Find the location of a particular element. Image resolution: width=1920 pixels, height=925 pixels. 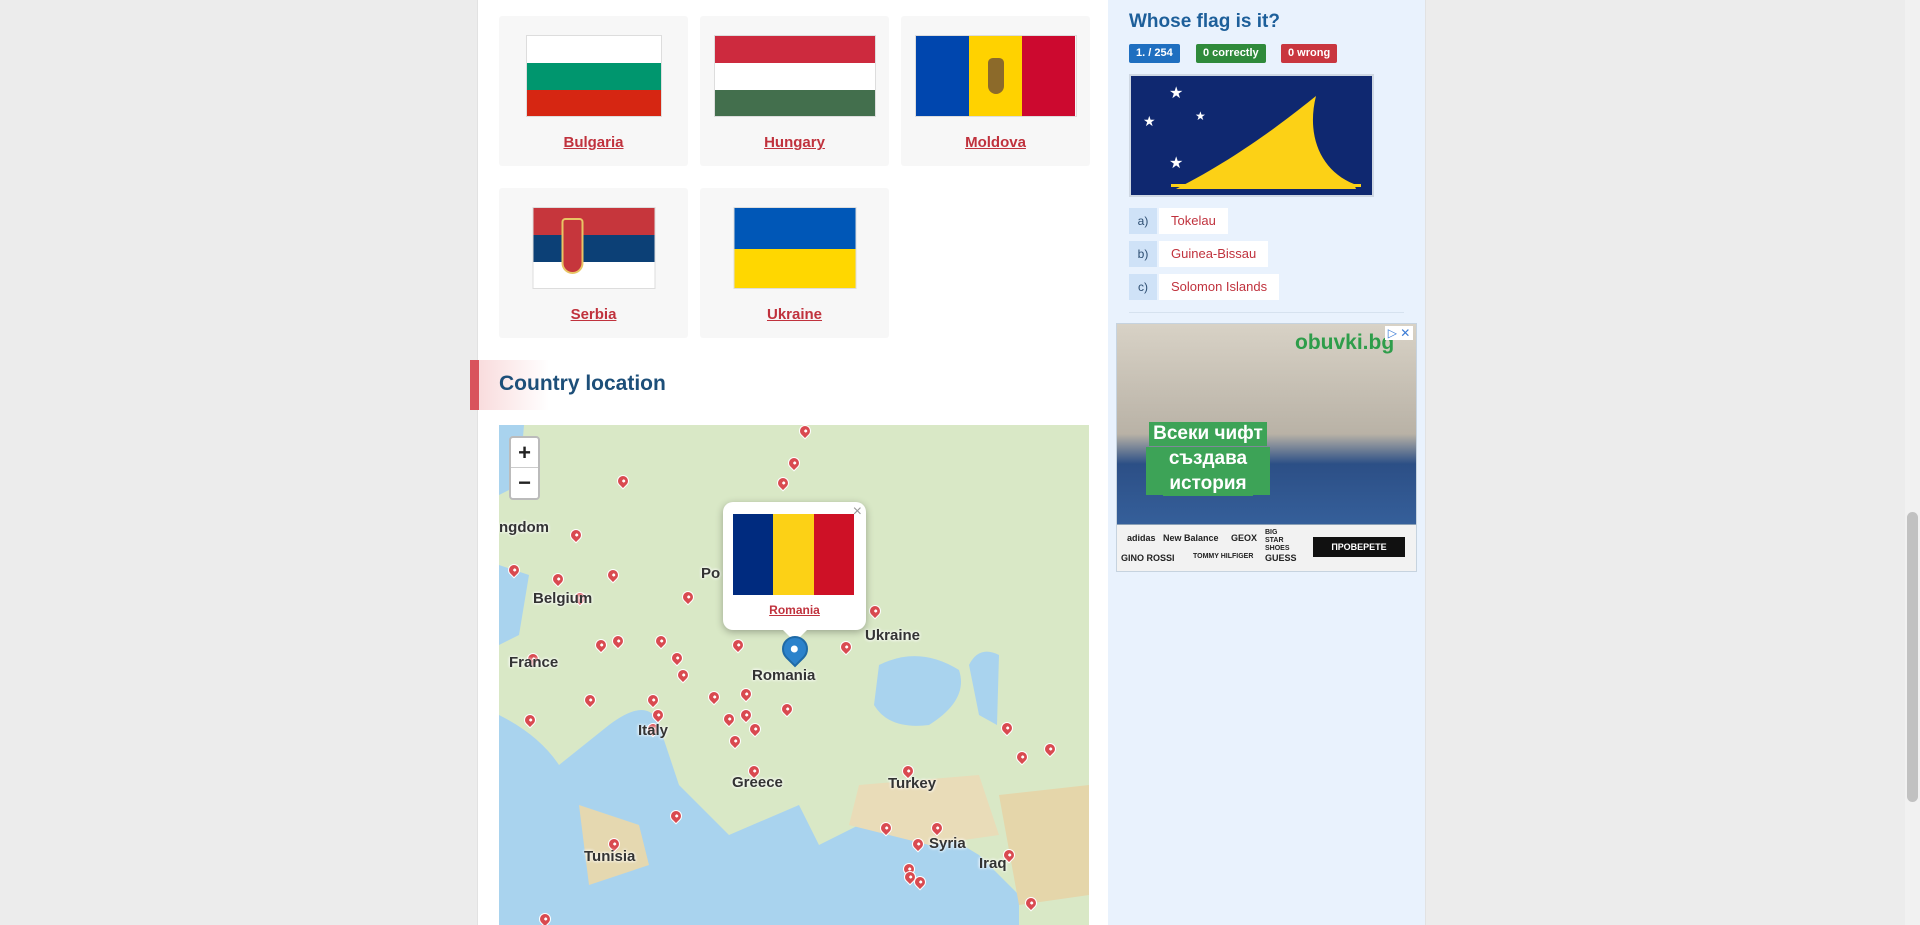

ad-brand: adidas is located at coordinates (1141, 538).